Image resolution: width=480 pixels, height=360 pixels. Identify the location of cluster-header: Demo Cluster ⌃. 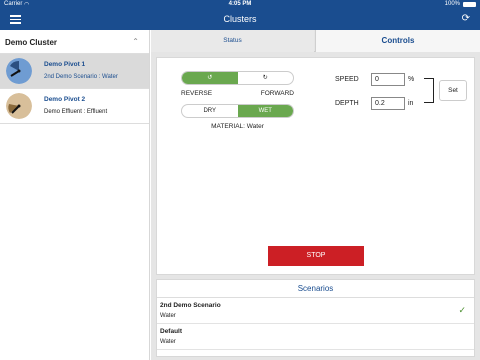
(74, 42).